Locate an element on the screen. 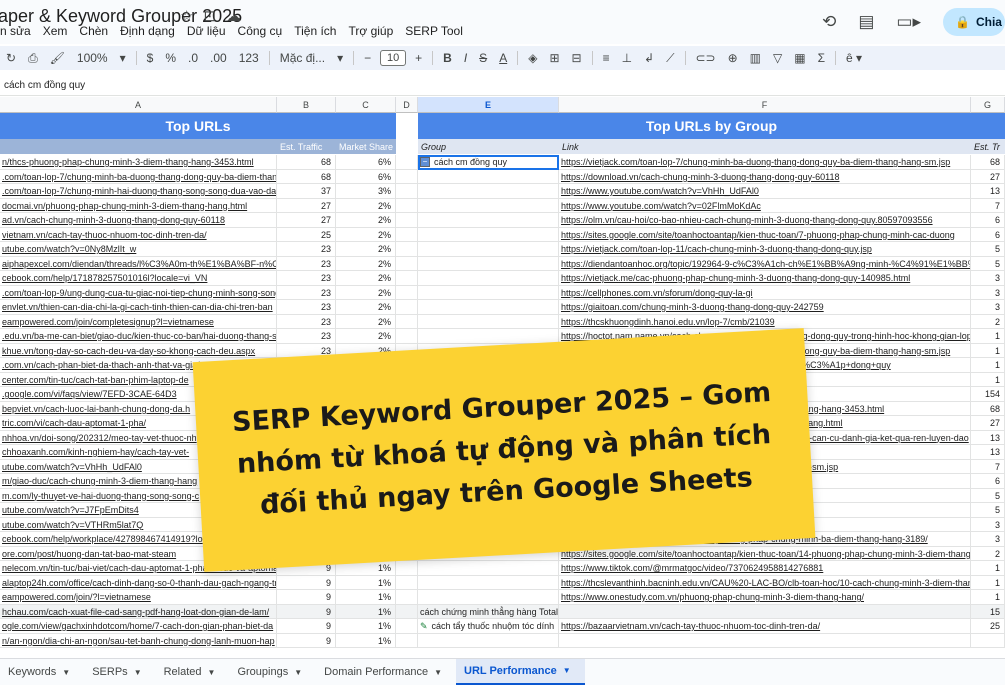  menu-data: Dữ liệu is located at coordinates (206, 31).